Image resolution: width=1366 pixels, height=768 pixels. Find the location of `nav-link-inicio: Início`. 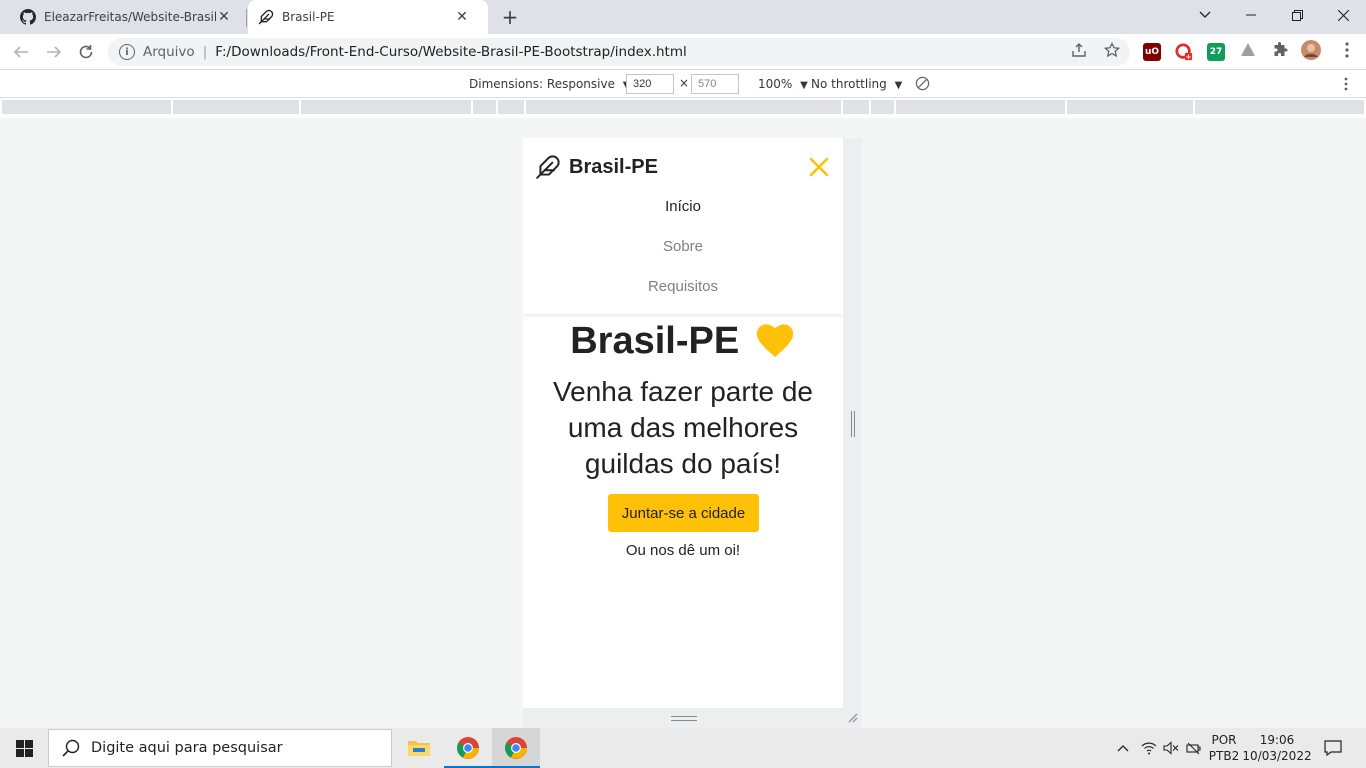

nav-link-inicio: Início is located at coordinates (683, 206).